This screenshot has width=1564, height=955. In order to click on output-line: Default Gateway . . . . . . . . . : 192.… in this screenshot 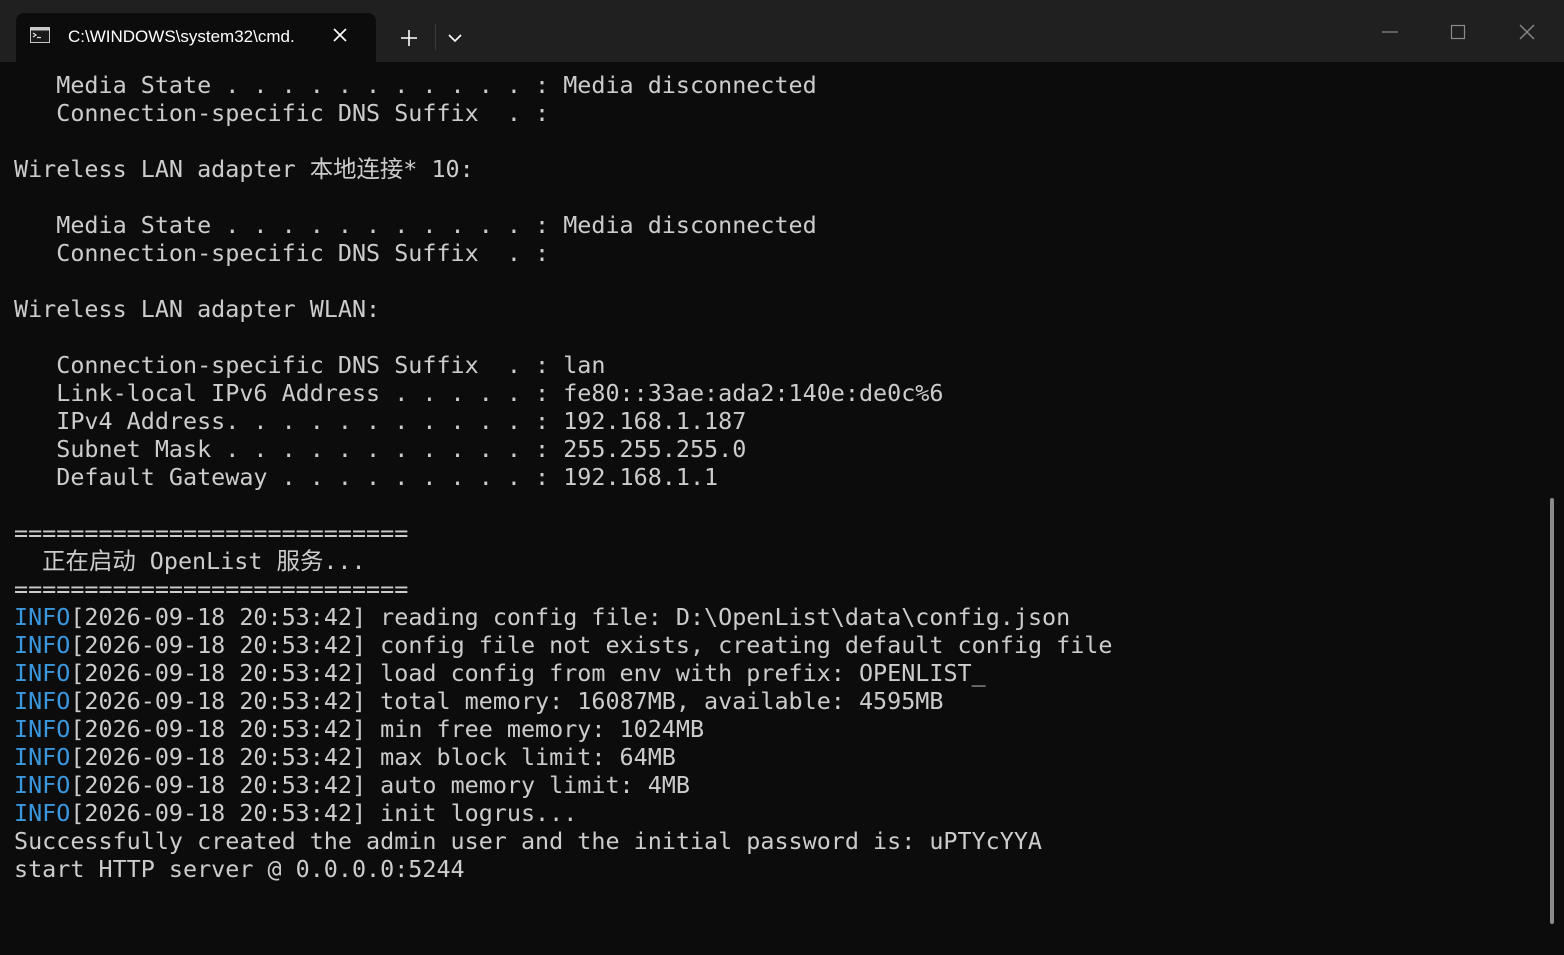, I will do `click(781, 477)`.